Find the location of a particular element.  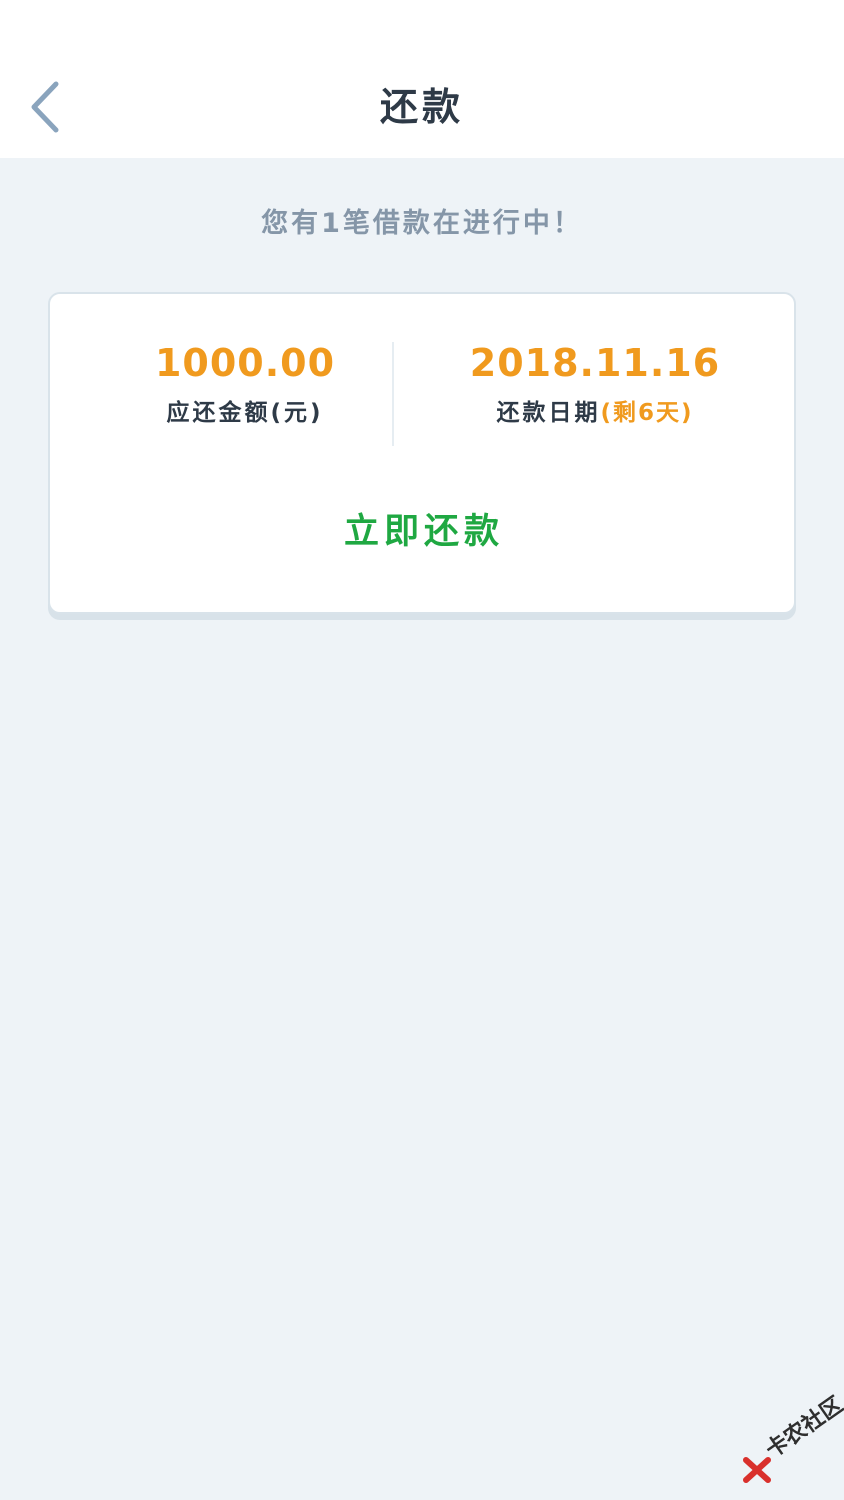

days-remaining: (剩6天) is located at coordinates (647, 413).